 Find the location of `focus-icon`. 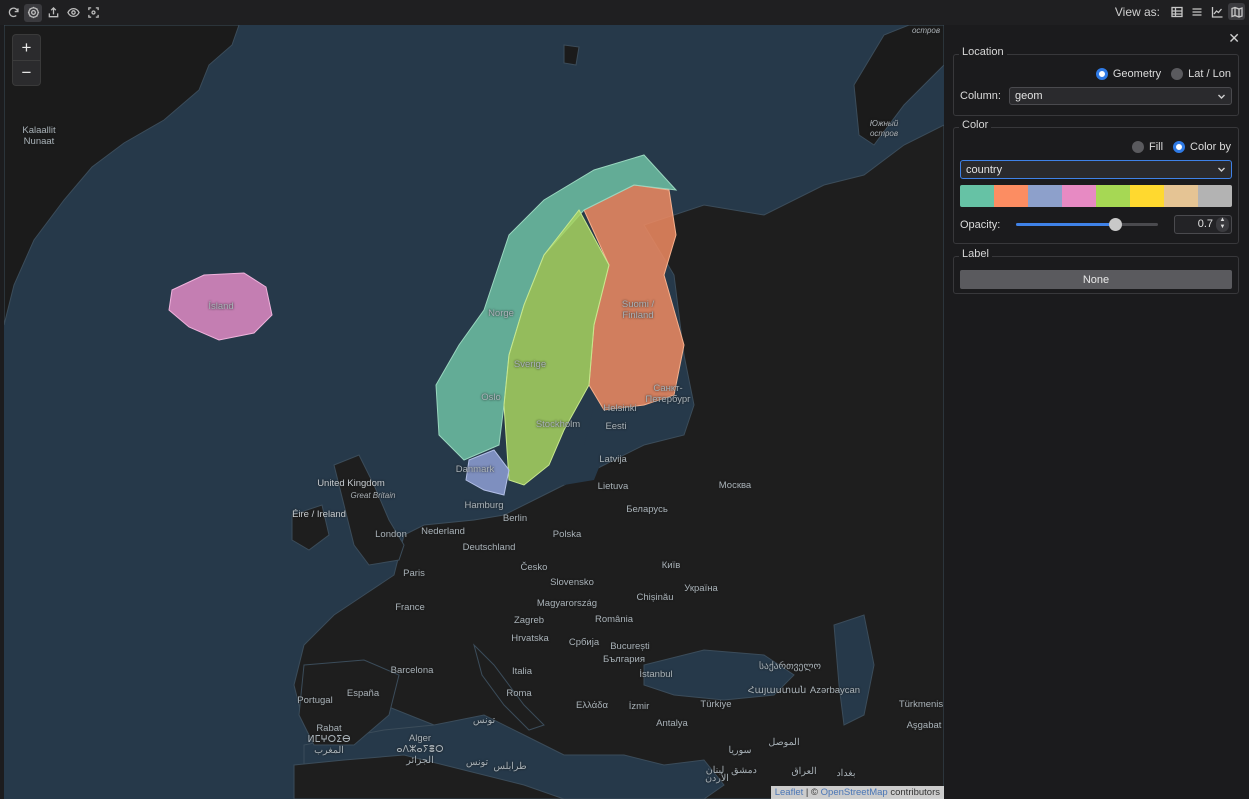

focus-icon is located at coordinates (93, 13).